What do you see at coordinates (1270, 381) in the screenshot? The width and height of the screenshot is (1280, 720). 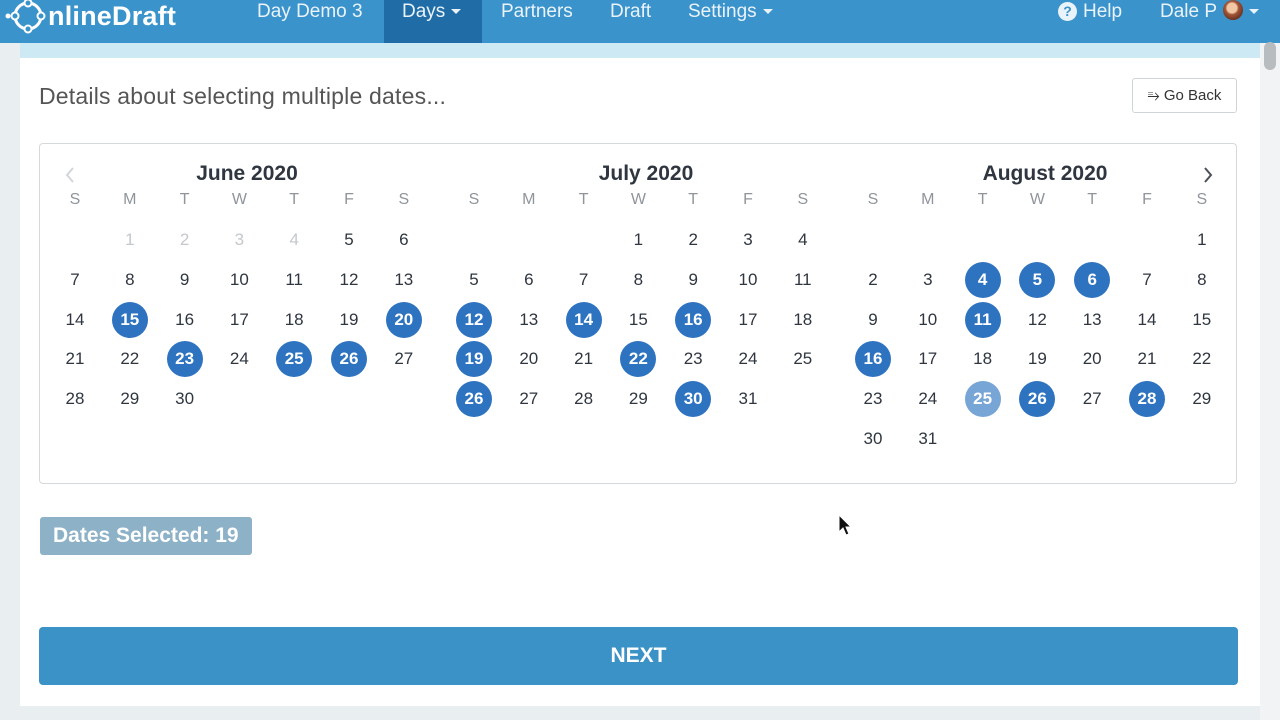 I see `scrollbar-track` at bounding box center [1270, 381].